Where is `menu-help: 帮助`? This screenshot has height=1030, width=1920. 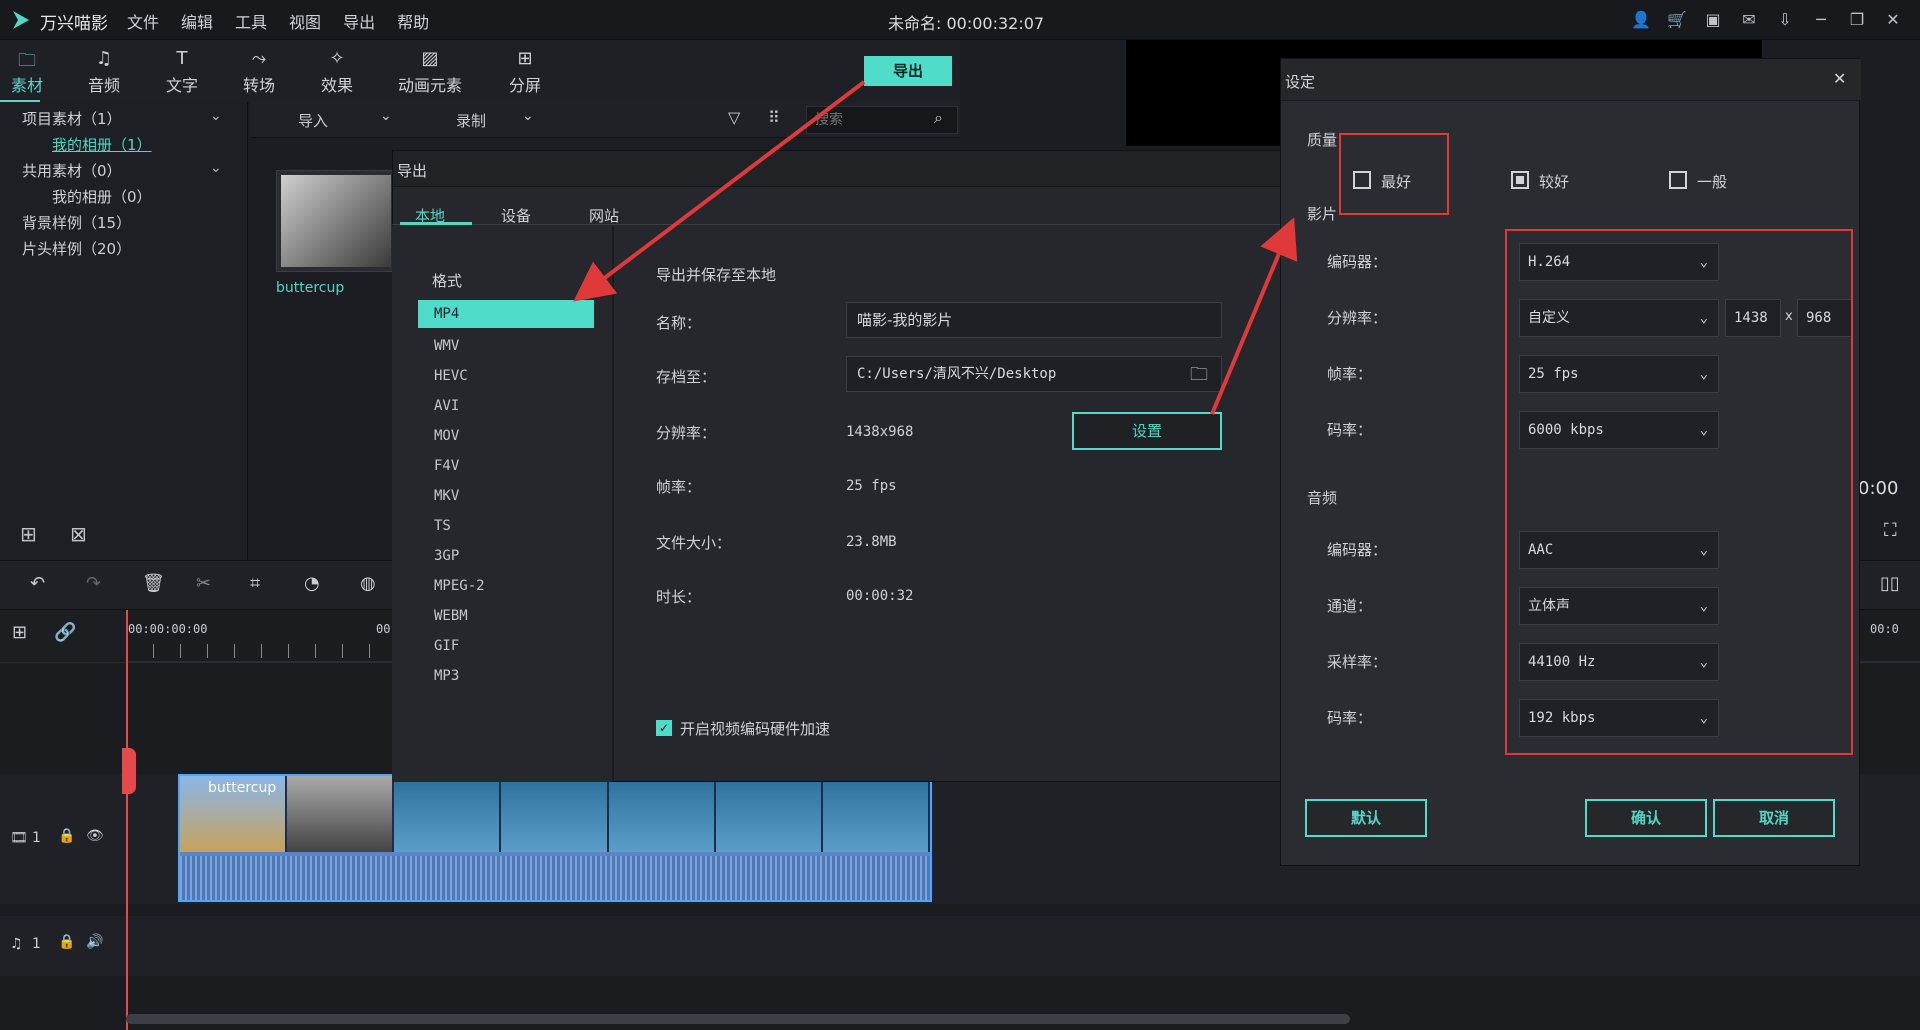 menu-help: 帮助 is located at coordinates (413, 21).